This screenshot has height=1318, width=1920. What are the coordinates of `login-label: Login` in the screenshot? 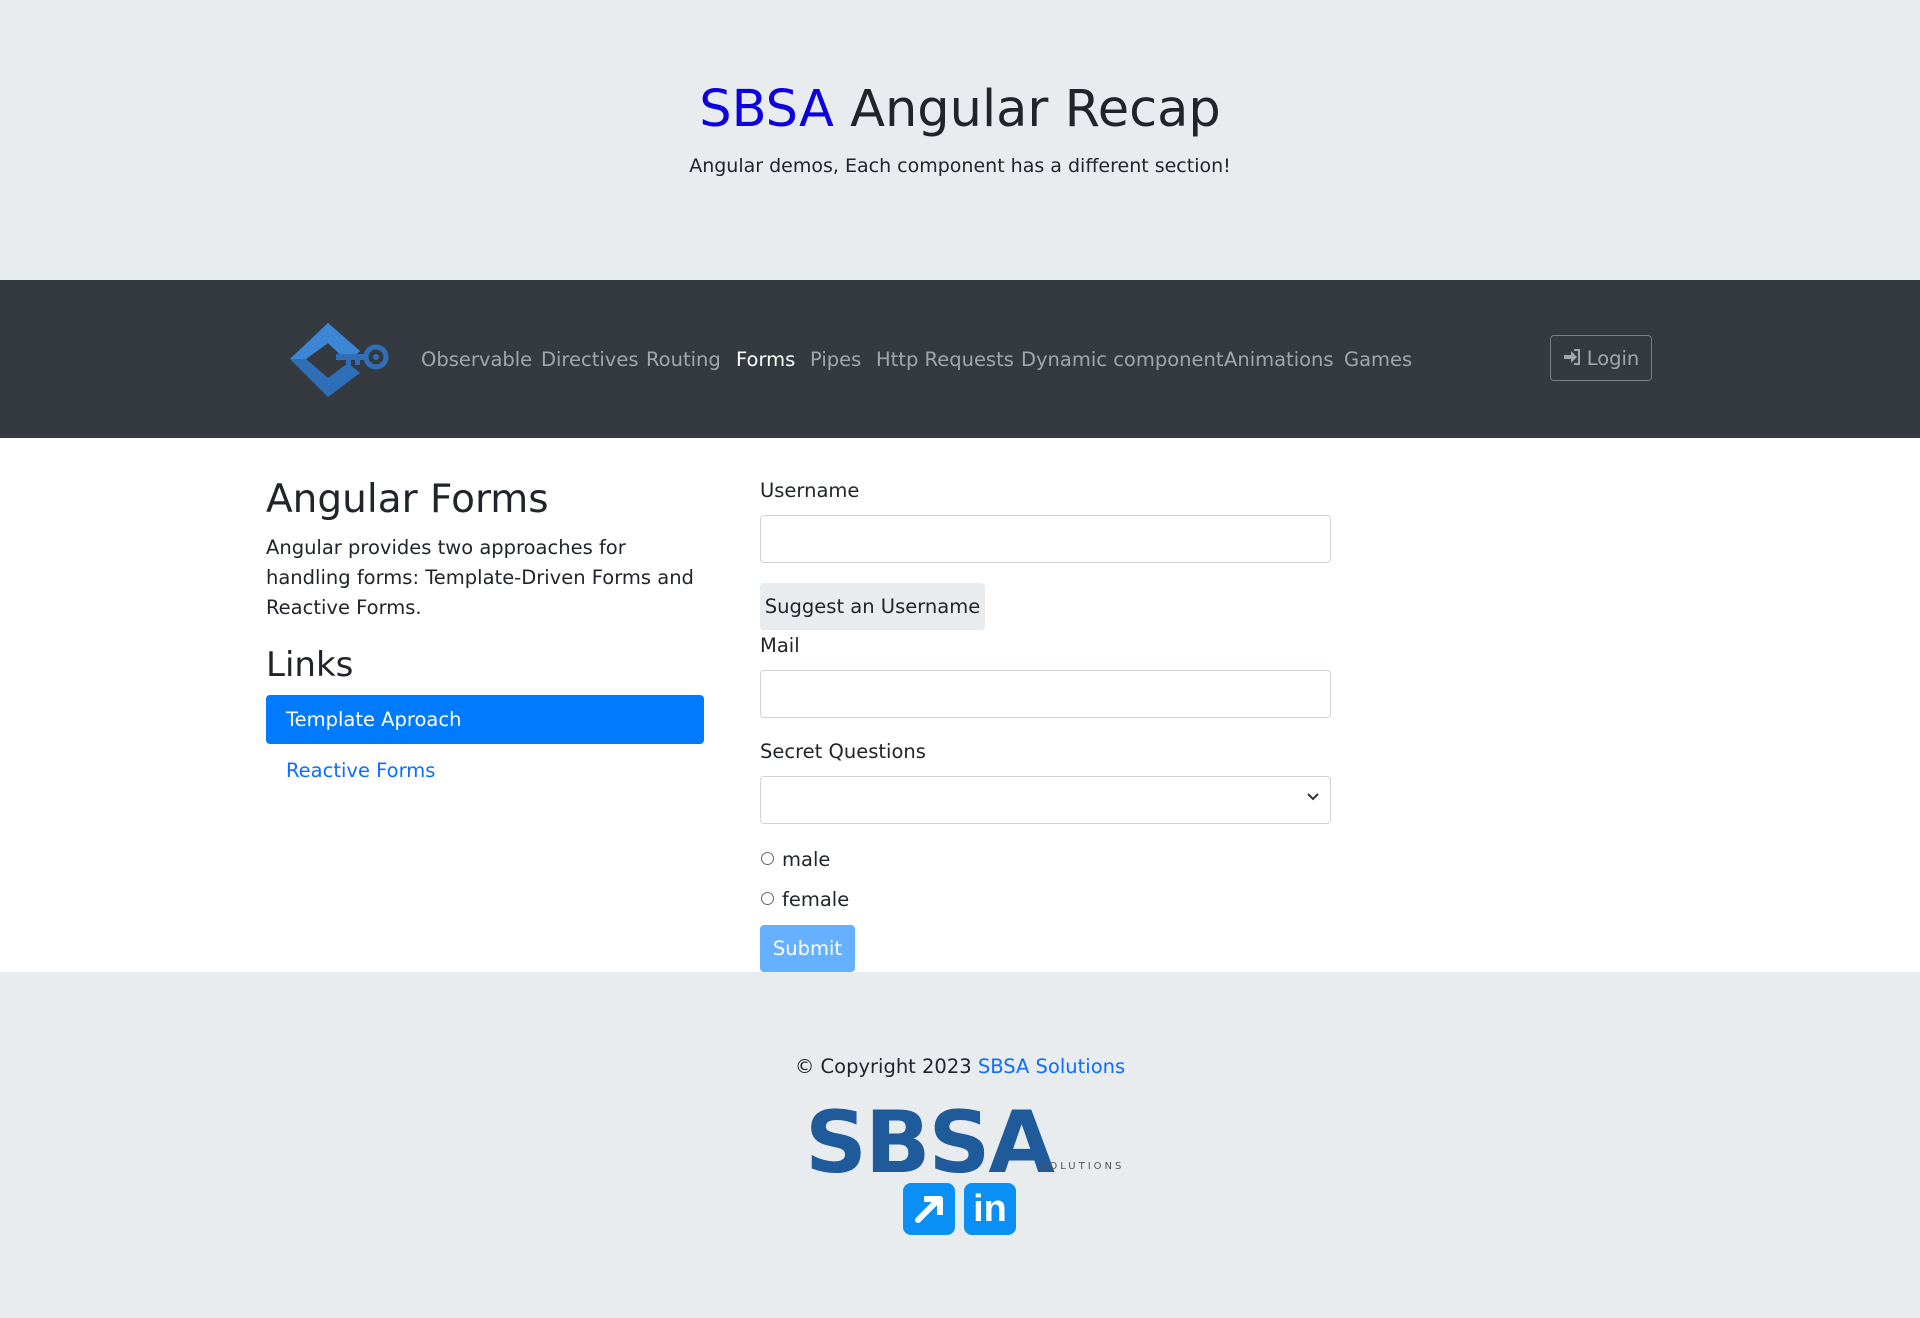 It's located at (1613, 358).